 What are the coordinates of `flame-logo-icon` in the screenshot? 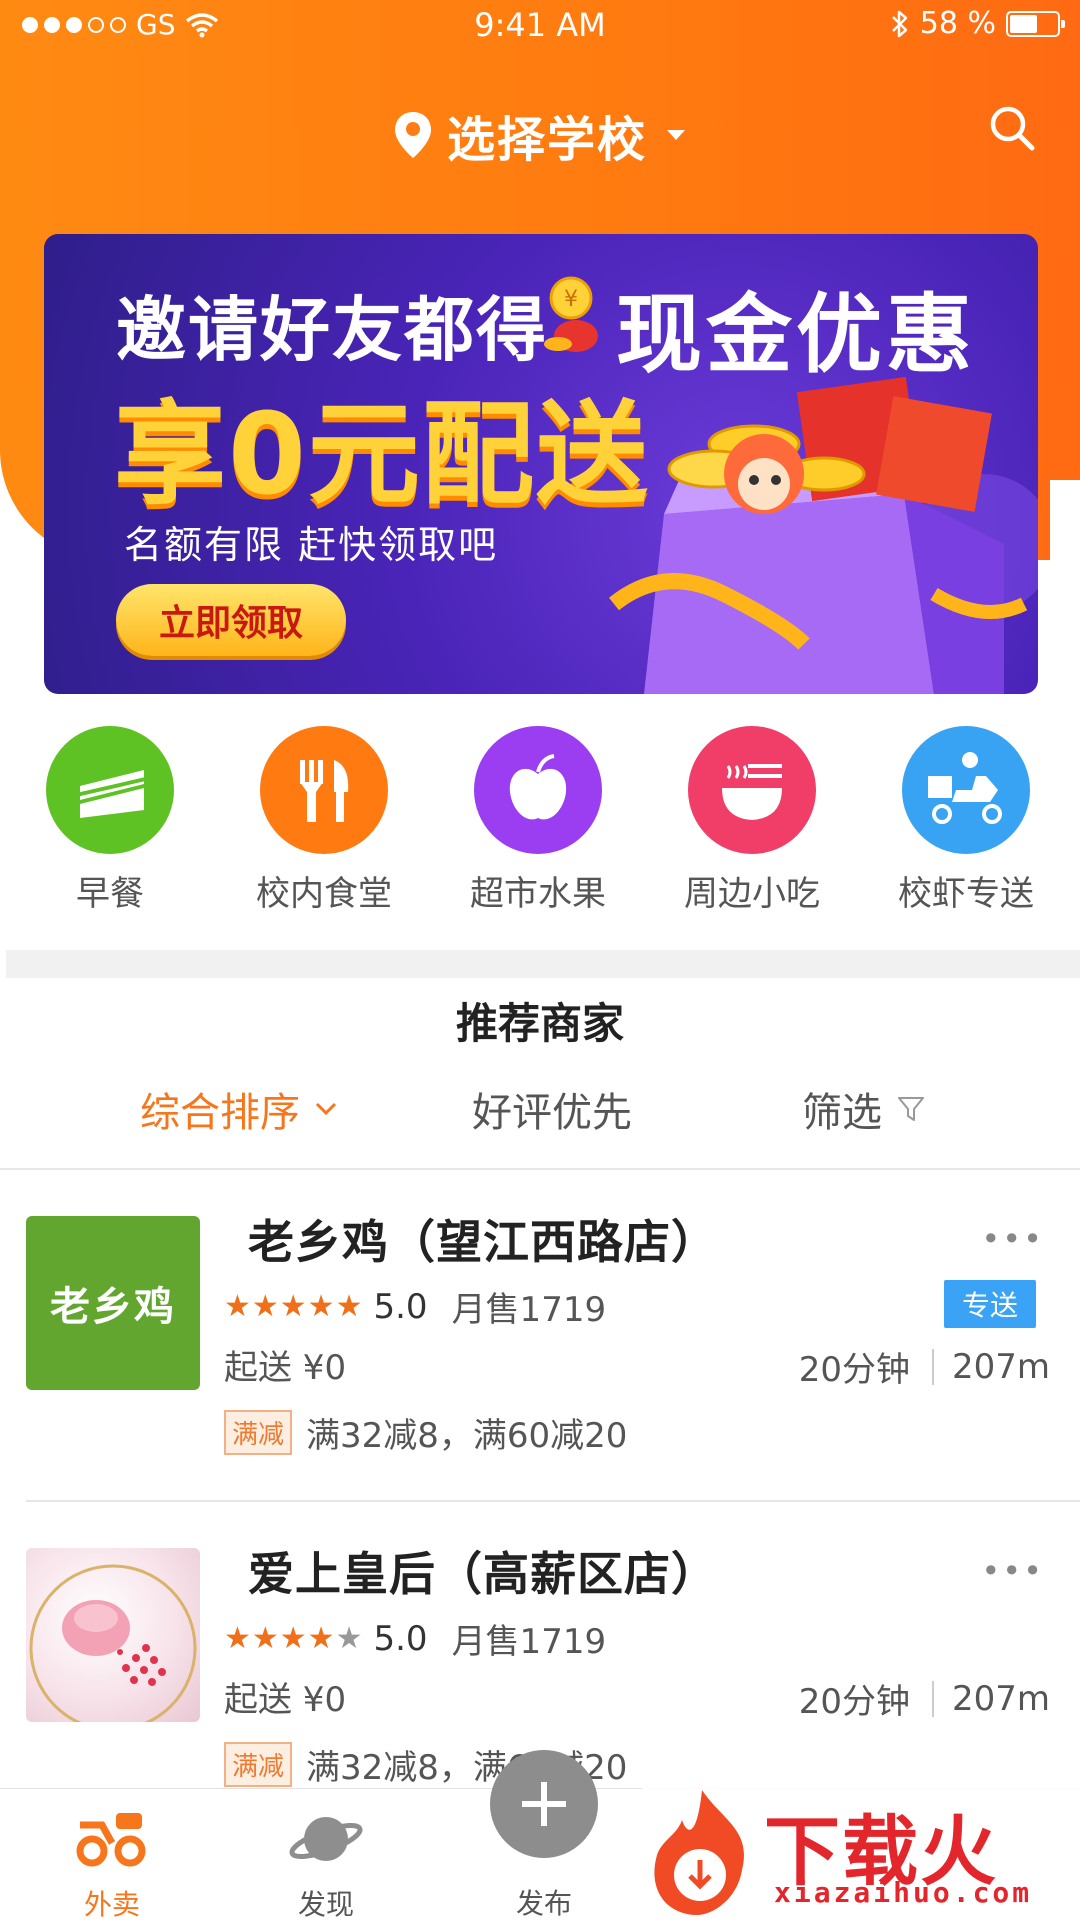 It's located at (699, 1852).